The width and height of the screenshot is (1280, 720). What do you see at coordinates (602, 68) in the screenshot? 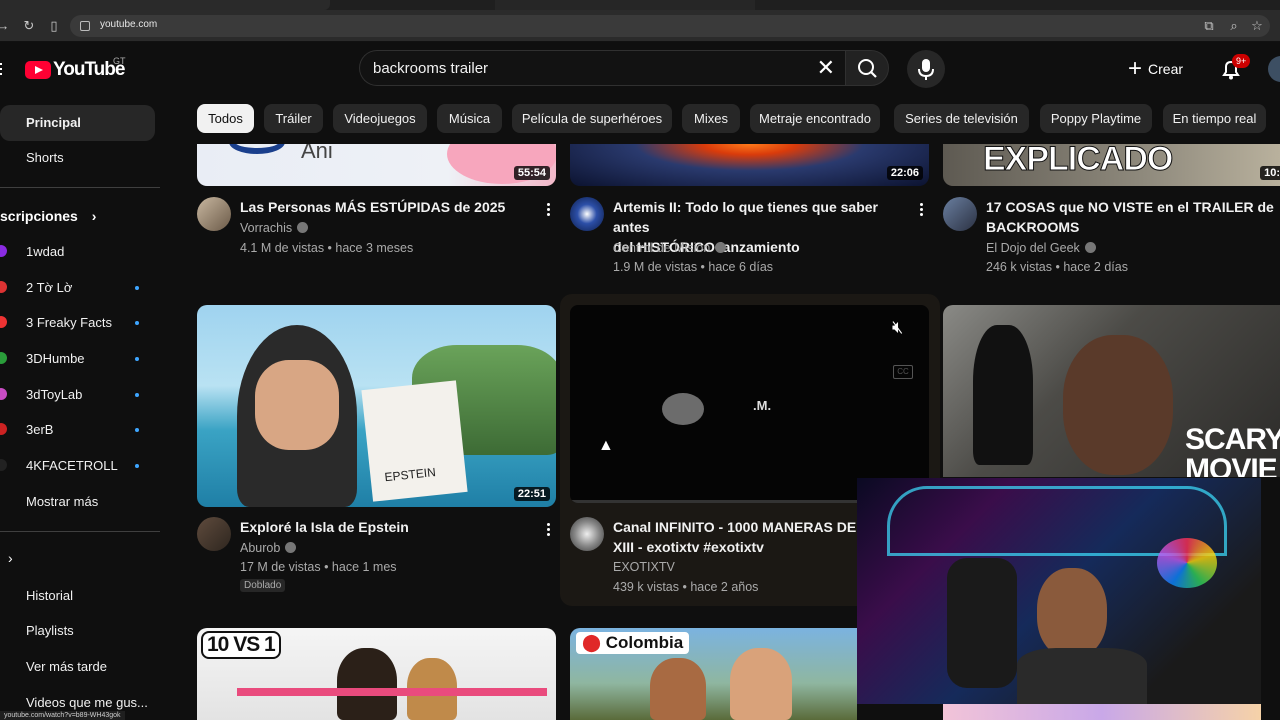
I see `search-box: backrooms trailer ✕` at bounding box center [602, 68].